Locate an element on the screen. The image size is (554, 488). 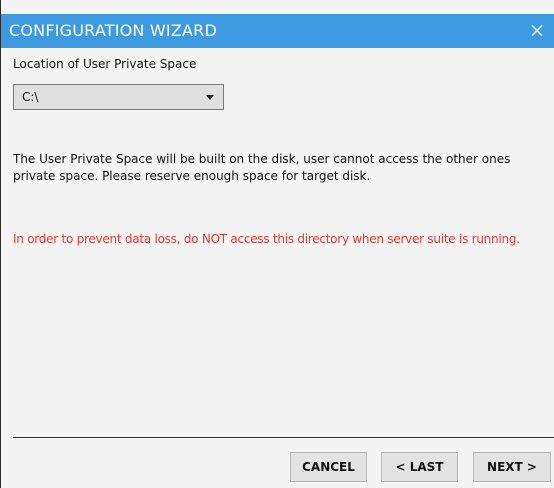
title-bar: CONFIGURATION WIZARD × is located at coordinates (277, 31).